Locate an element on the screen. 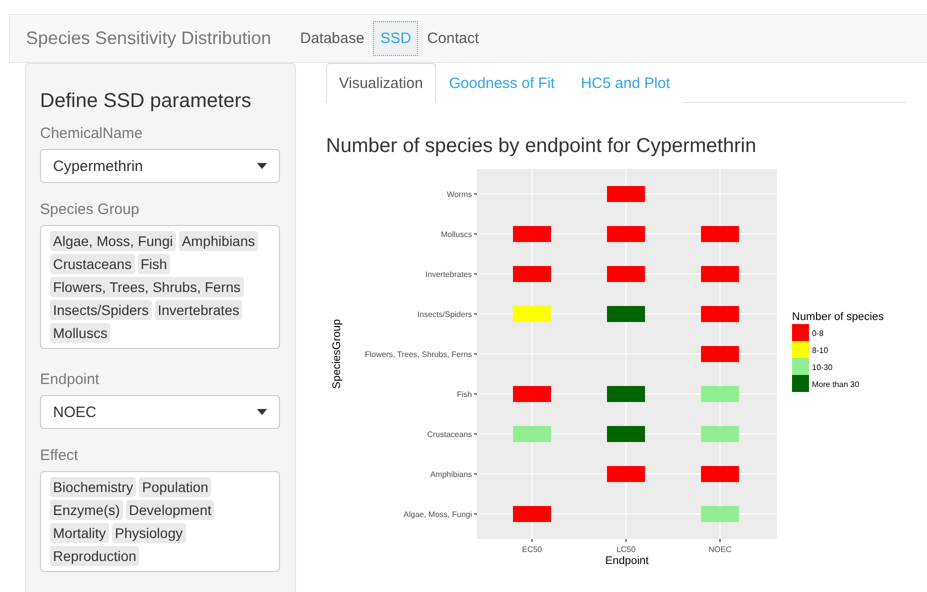 The image size is (927, 592). selected-tag: Amphibians is located at coordinates (218, 241).